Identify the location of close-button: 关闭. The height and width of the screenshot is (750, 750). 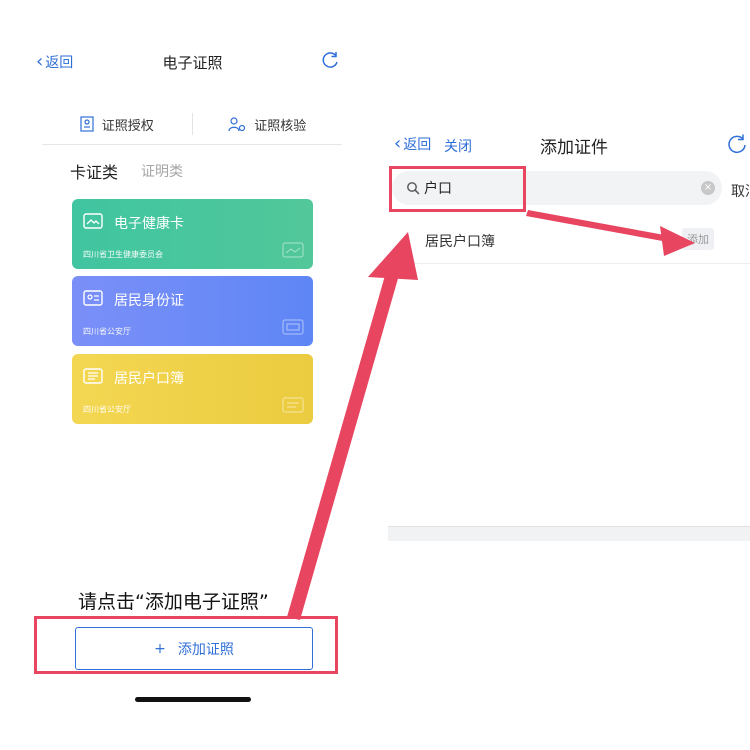
(458, 146).